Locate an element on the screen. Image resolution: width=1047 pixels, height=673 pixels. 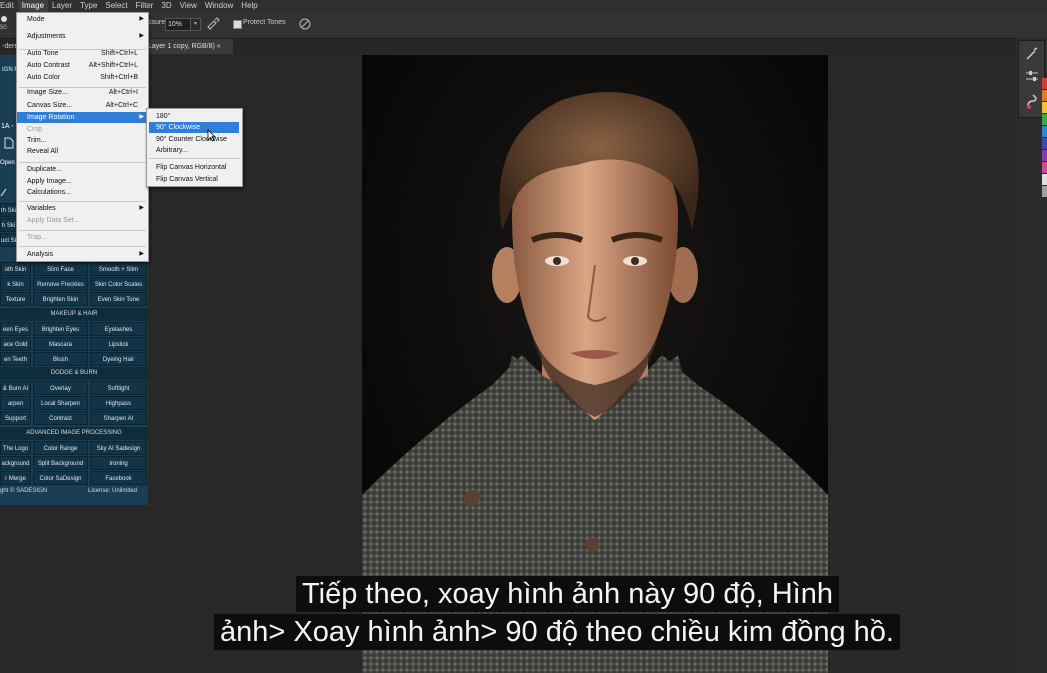
plugin-button-k-skin: k Skin is located at coordinates (15, 284).